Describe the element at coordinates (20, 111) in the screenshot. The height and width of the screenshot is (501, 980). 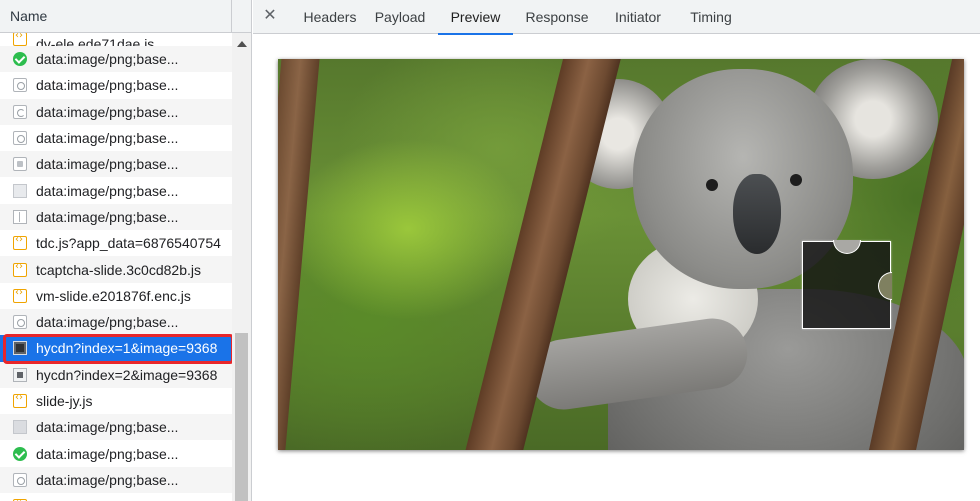
I see `refresh-image-icon` at that location.